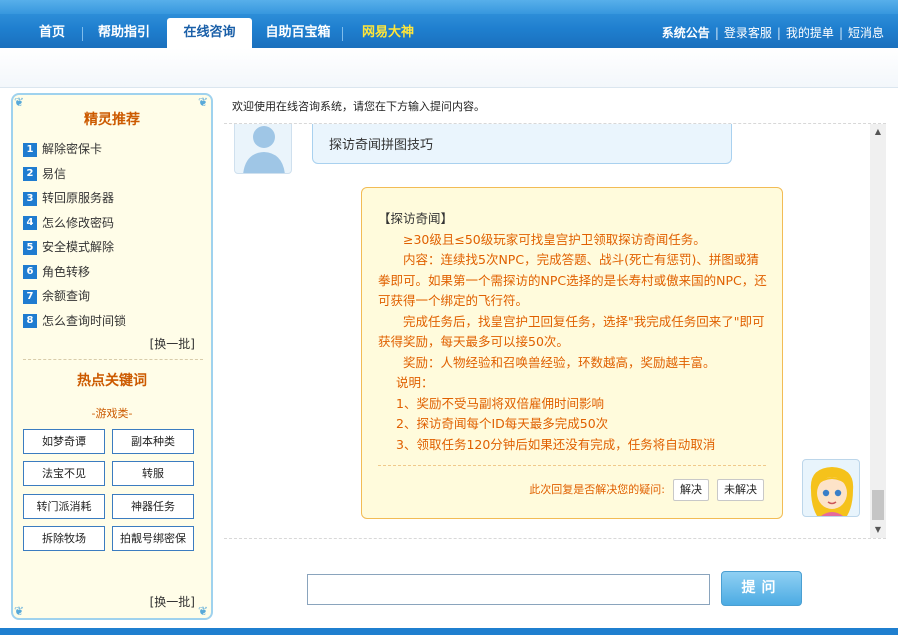 Image resolution: width=898 pixels, height=635 pixels. I want to click on tab-home: 首页, so click(52, 33).